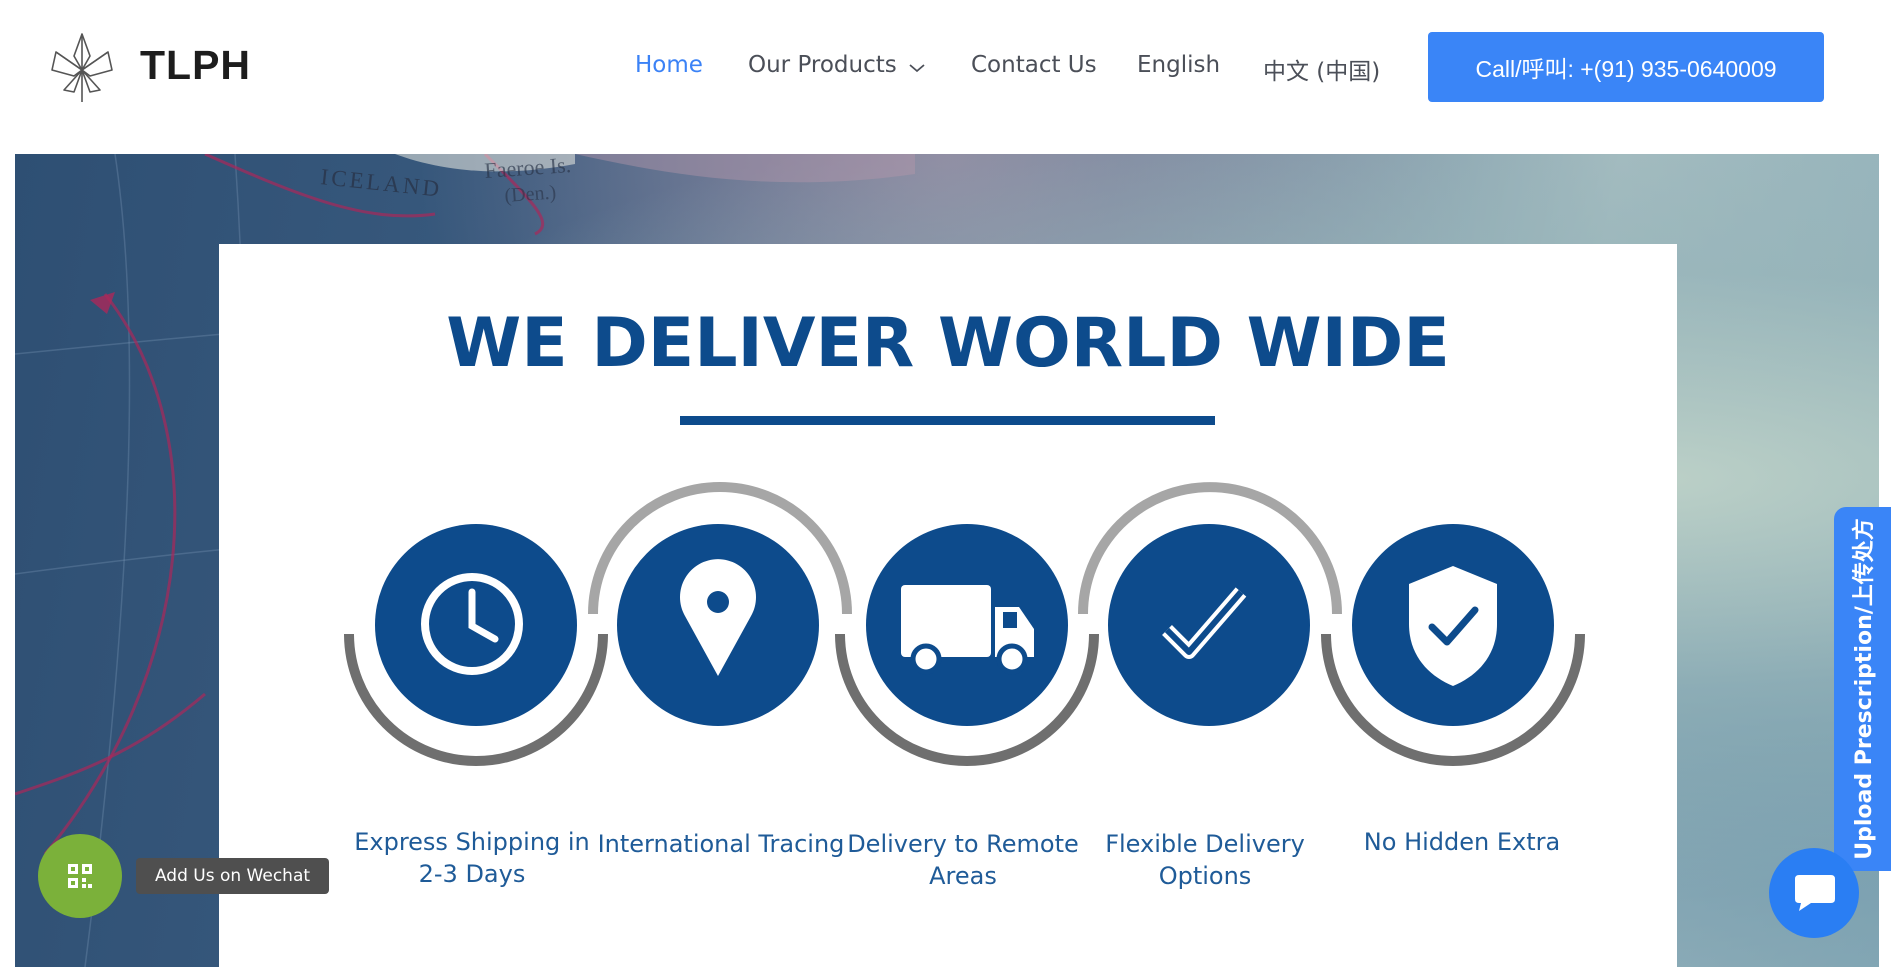 The height and width of the screenshot is (967, 1891). I want to click on nav-our-products-label: Our Products, so click(822, 65).